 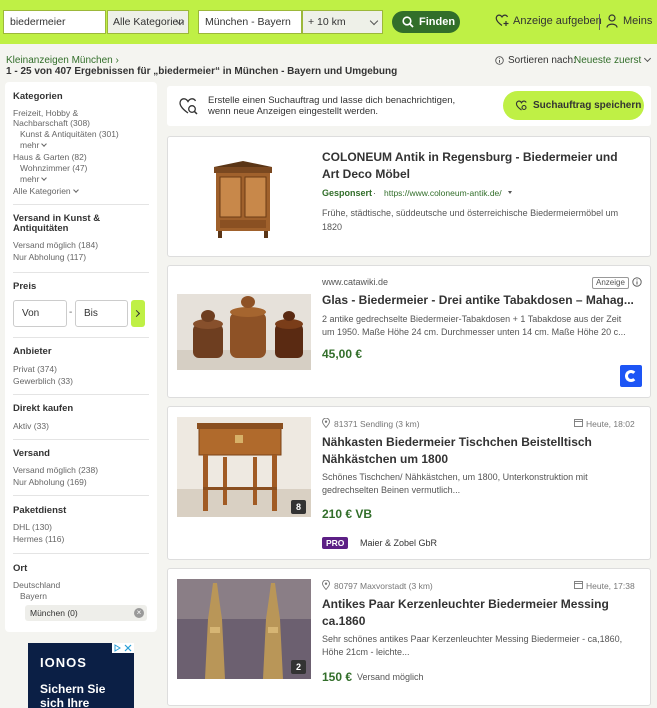 I want to click on filter-item-freizeit: Freizeit, Hobby &, so click(x=45, y=113).